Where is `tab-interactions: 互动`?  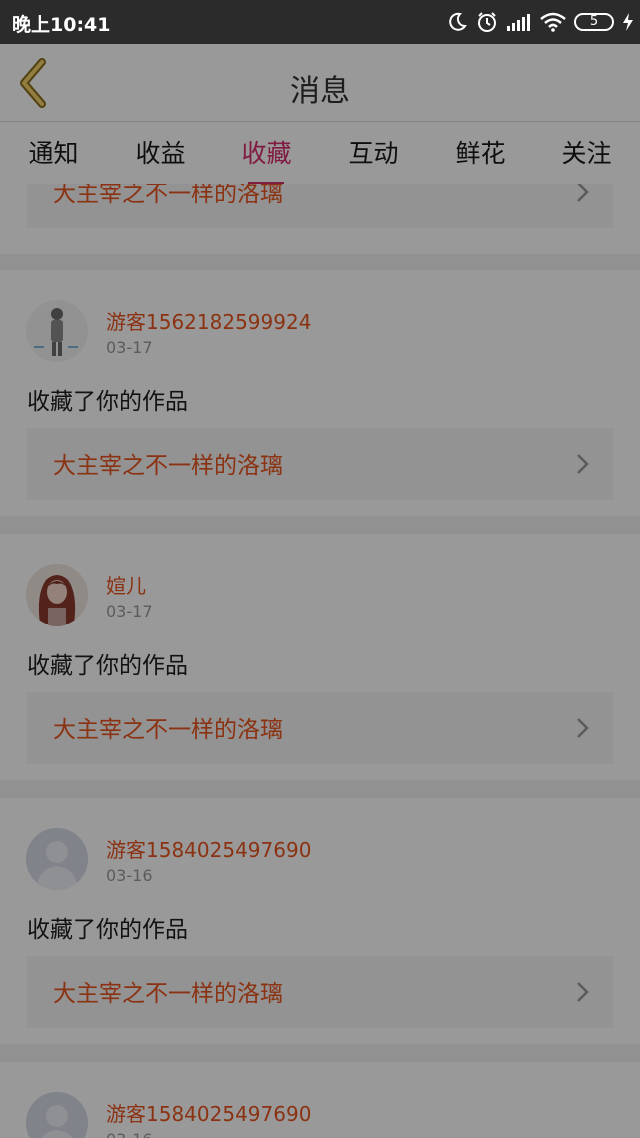 tab-interactions: 互动 is located at coordinates (373, 152).